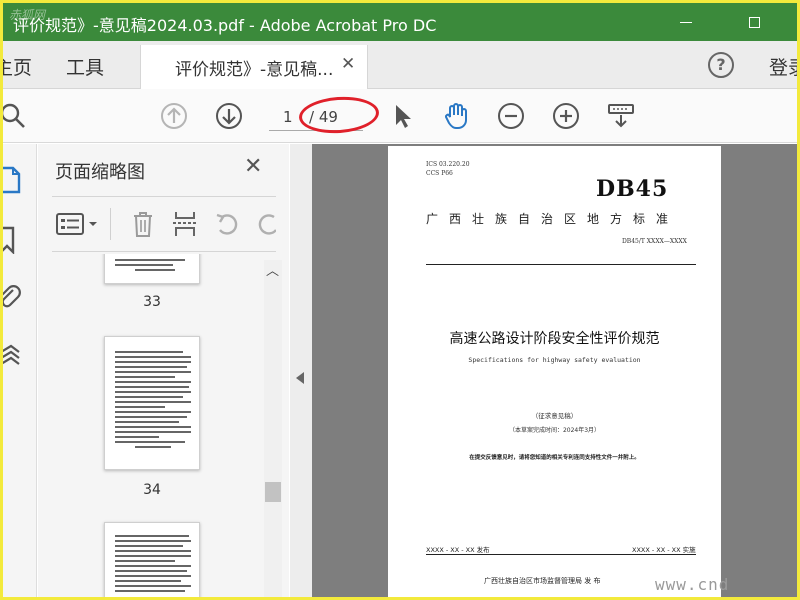 This screenshot has height=600, width=800. What do you see at coordinates (11, 240) in the screenshot?
I see `bookmarks-icon` at bounding box center [11, 240].